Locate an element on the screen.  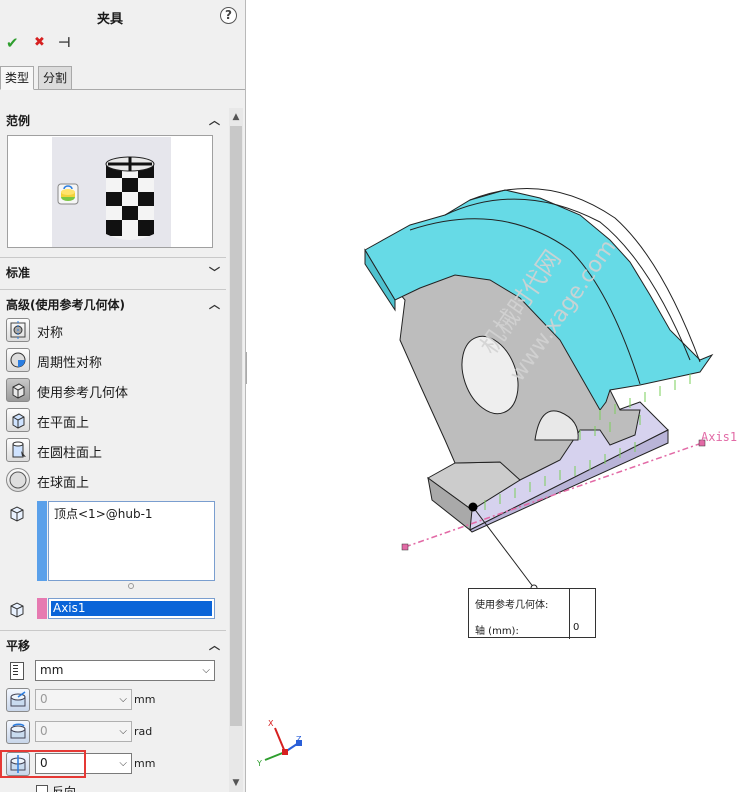
callout-axis-label: 轴 (mm): is located at coordinates (497, 631).